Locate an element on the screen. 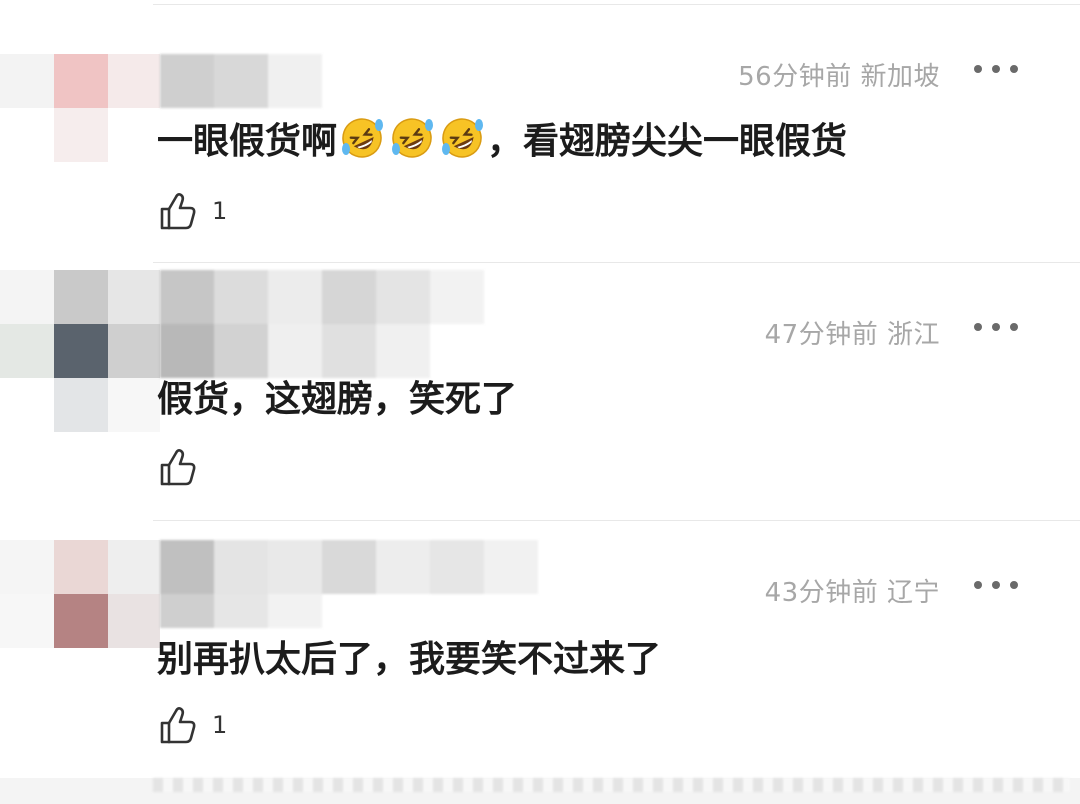  comment-time: 43分钟前 is located at coordinates (821, 593).